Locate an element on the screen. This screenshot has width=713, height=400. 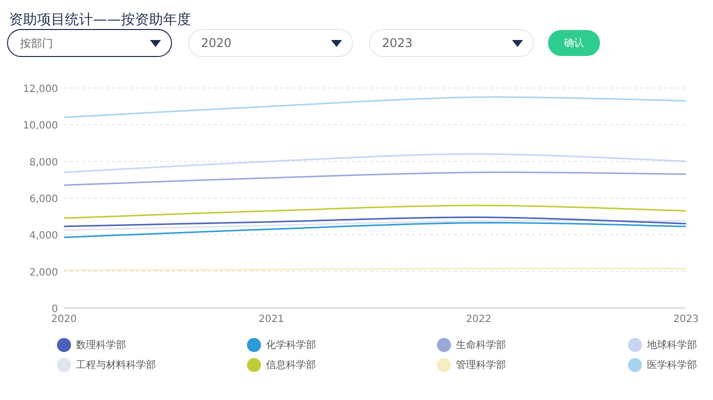
axis-tick-label: 6,000 is located at coordinates (43, 199).